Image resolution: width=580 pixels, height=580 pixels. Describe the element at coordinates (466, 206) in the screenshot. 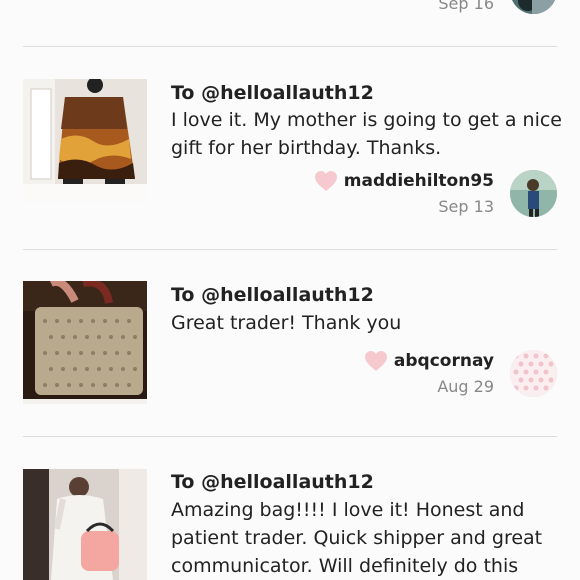

I see `feedback-date: Sep 13` at that location.